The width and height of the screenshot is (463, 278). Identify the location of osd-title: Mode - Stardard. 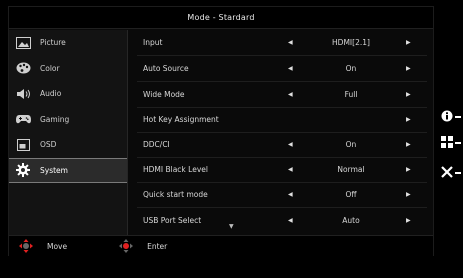
(221, 18).